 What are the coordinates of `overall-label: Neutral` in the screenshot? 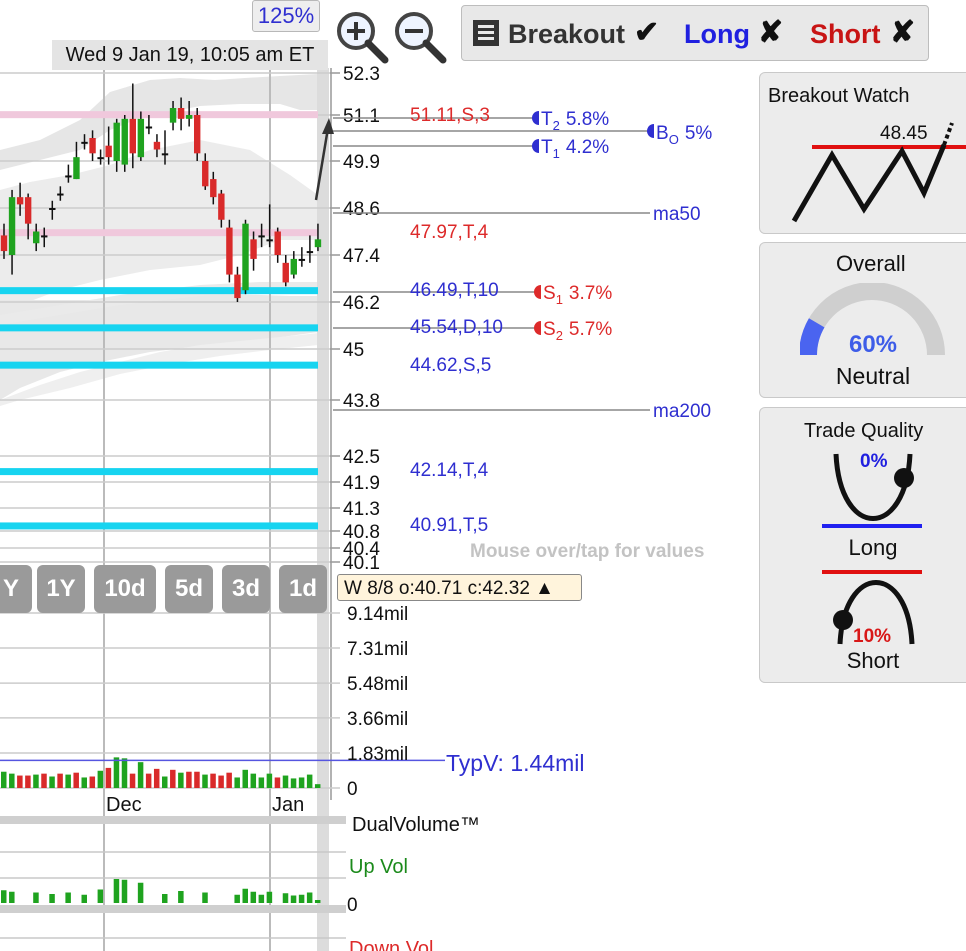 It's located at (873, 376).